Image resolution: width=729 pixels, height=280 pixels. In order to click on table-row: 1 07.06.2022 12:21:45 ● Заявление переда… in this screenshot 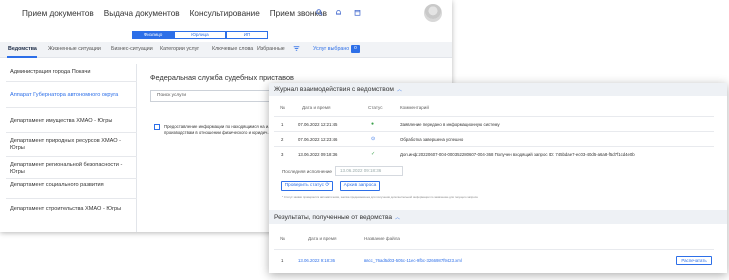, I will do `click(494, 123)`.